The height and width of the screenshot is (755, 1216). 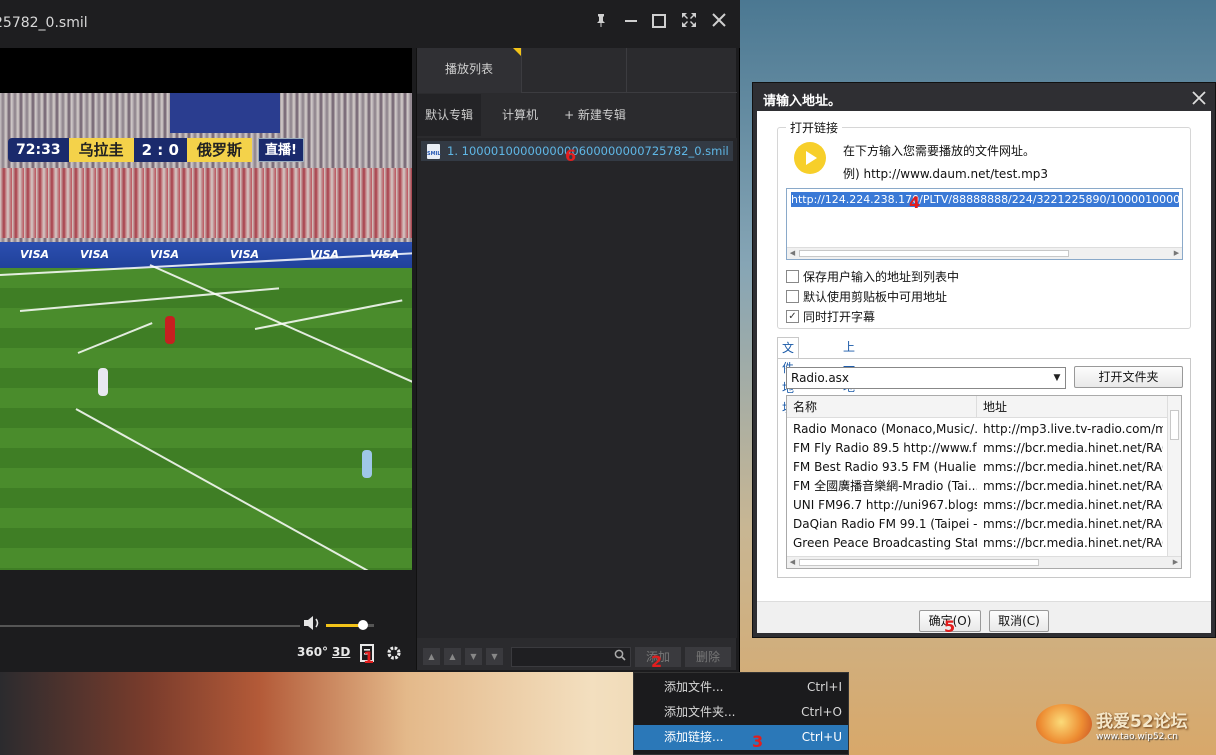 What do you see at coordinates (1128, 377) in the screenshot?
I see `open-folder-button: 打开文件夹` at bounding box center [1128, 377].